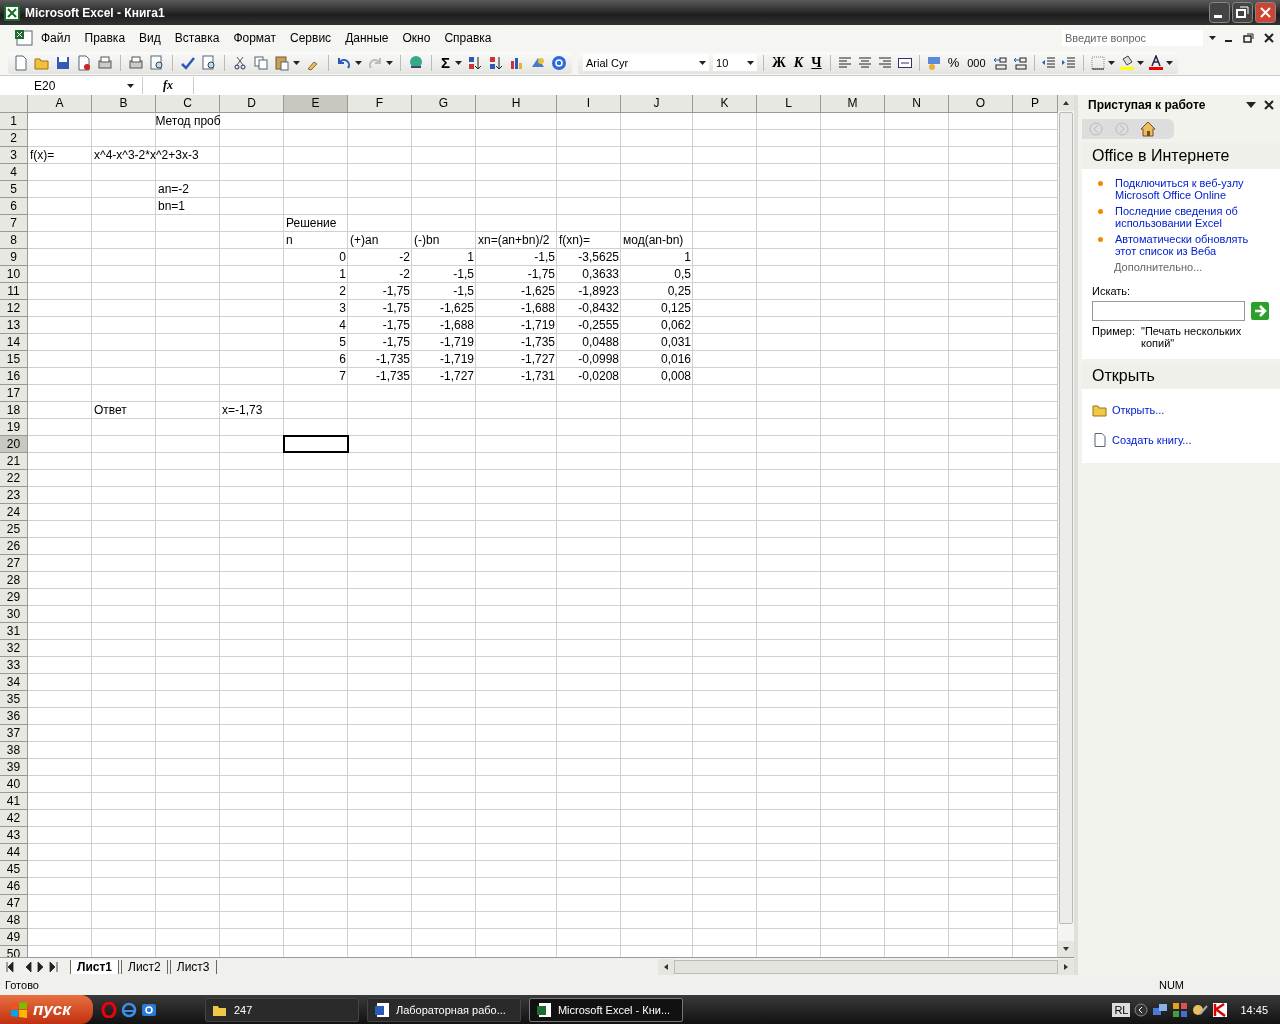 This screenshot has width=1280, height=1024. Describe the element at coordinates (589, 104) in the screenshot. I see `column-header: I` at that location.